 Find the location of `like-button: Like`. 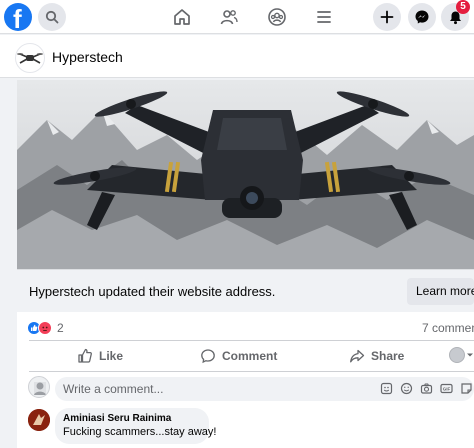

like-button: Like is located at coordinates (100, 356).